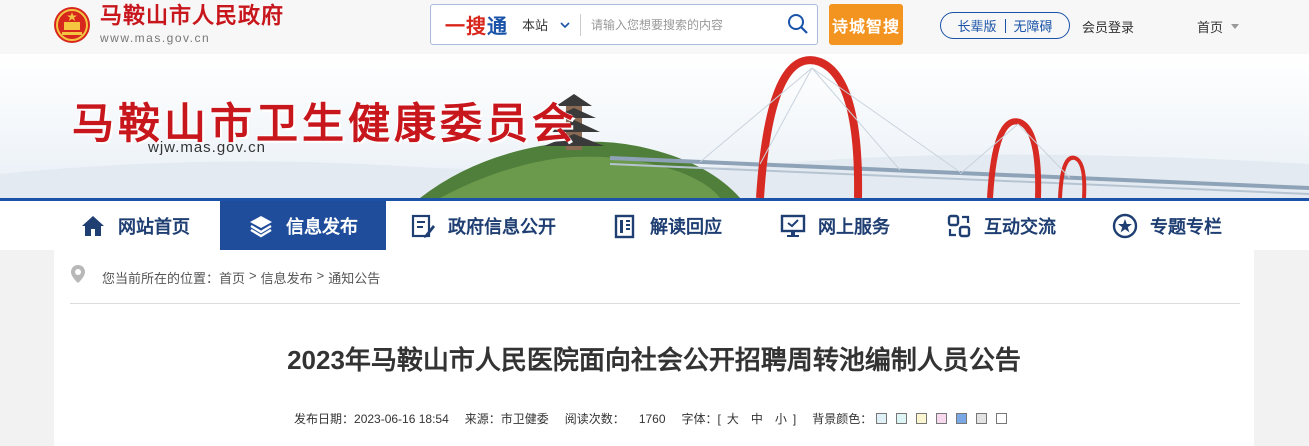 The image size is (1309, 446). What do you see at coordinates (624, 226) in the screenshot?
I see `book-icon` at bounding box center [624, 226].